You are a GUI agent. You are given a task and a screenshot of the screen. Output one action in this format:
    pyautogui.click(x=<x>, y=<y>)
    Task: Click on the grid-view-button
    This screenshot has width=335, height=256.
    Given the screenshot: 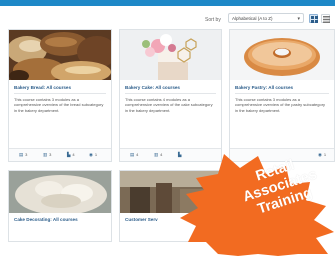 What is the action you would take?
    pyautogui.click(x=313, y=18)
    